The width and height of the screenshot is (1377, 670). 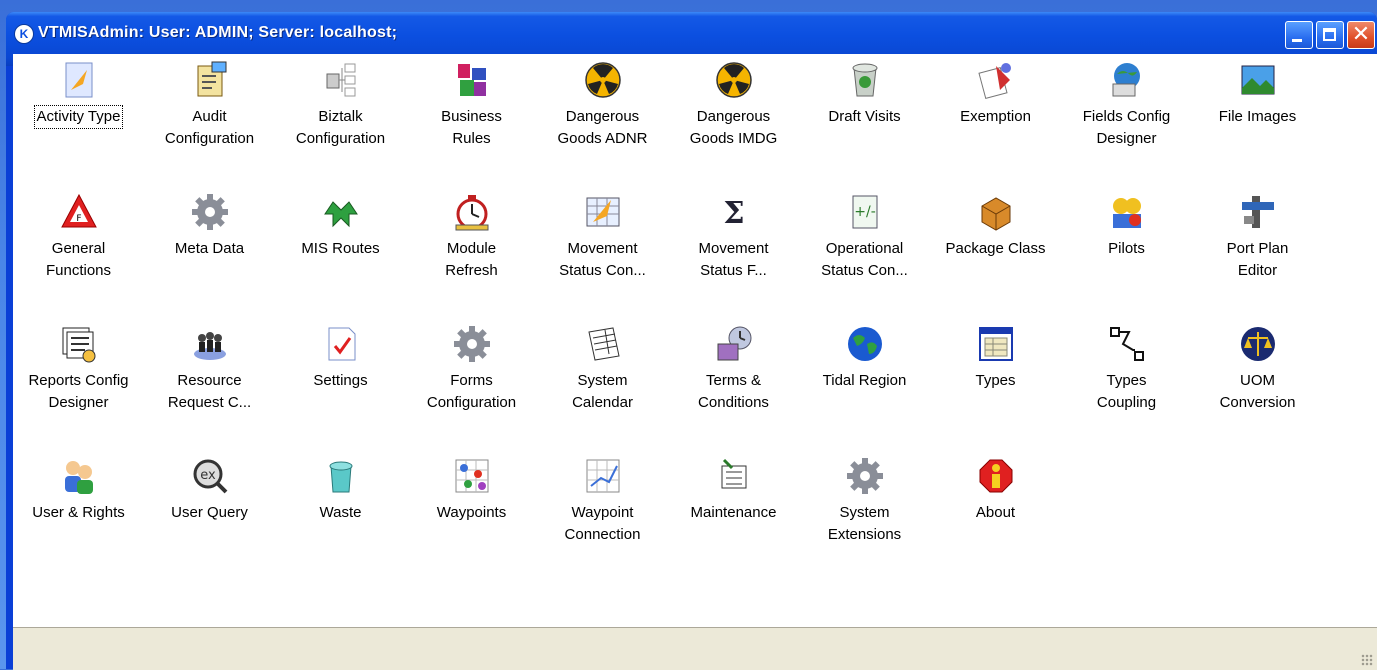 I want to click on list-item-label: User Query, so click(x=209, y=512).